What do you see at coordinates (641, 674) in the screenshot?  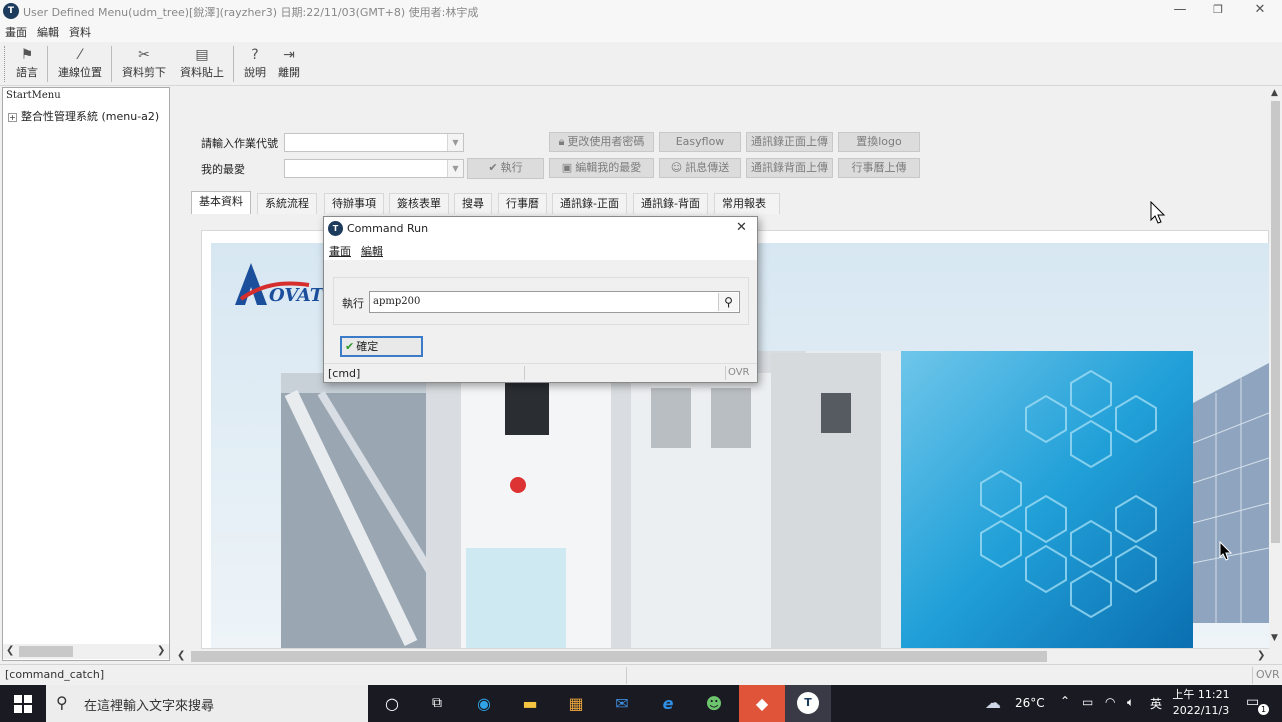 I see `status-bar: [command_catch] OVR` at bounding box center [641, 674].